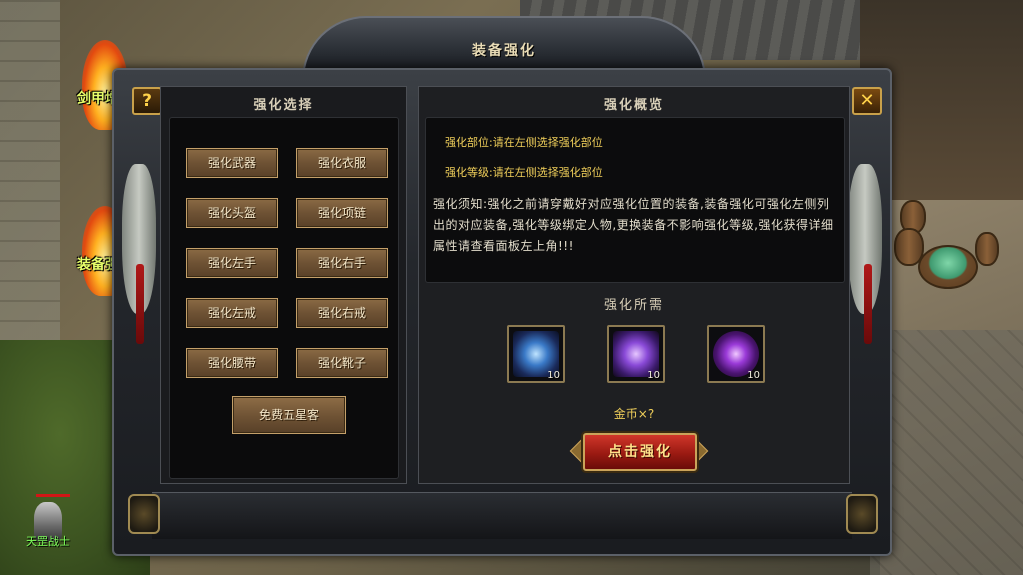 This screenshot has width=1023, height=575. What do you see at coordinates (342, 313) in the screenshot?
I see `enhance-right-ring-button: 强化右戒` at bounding box center [342, 313].